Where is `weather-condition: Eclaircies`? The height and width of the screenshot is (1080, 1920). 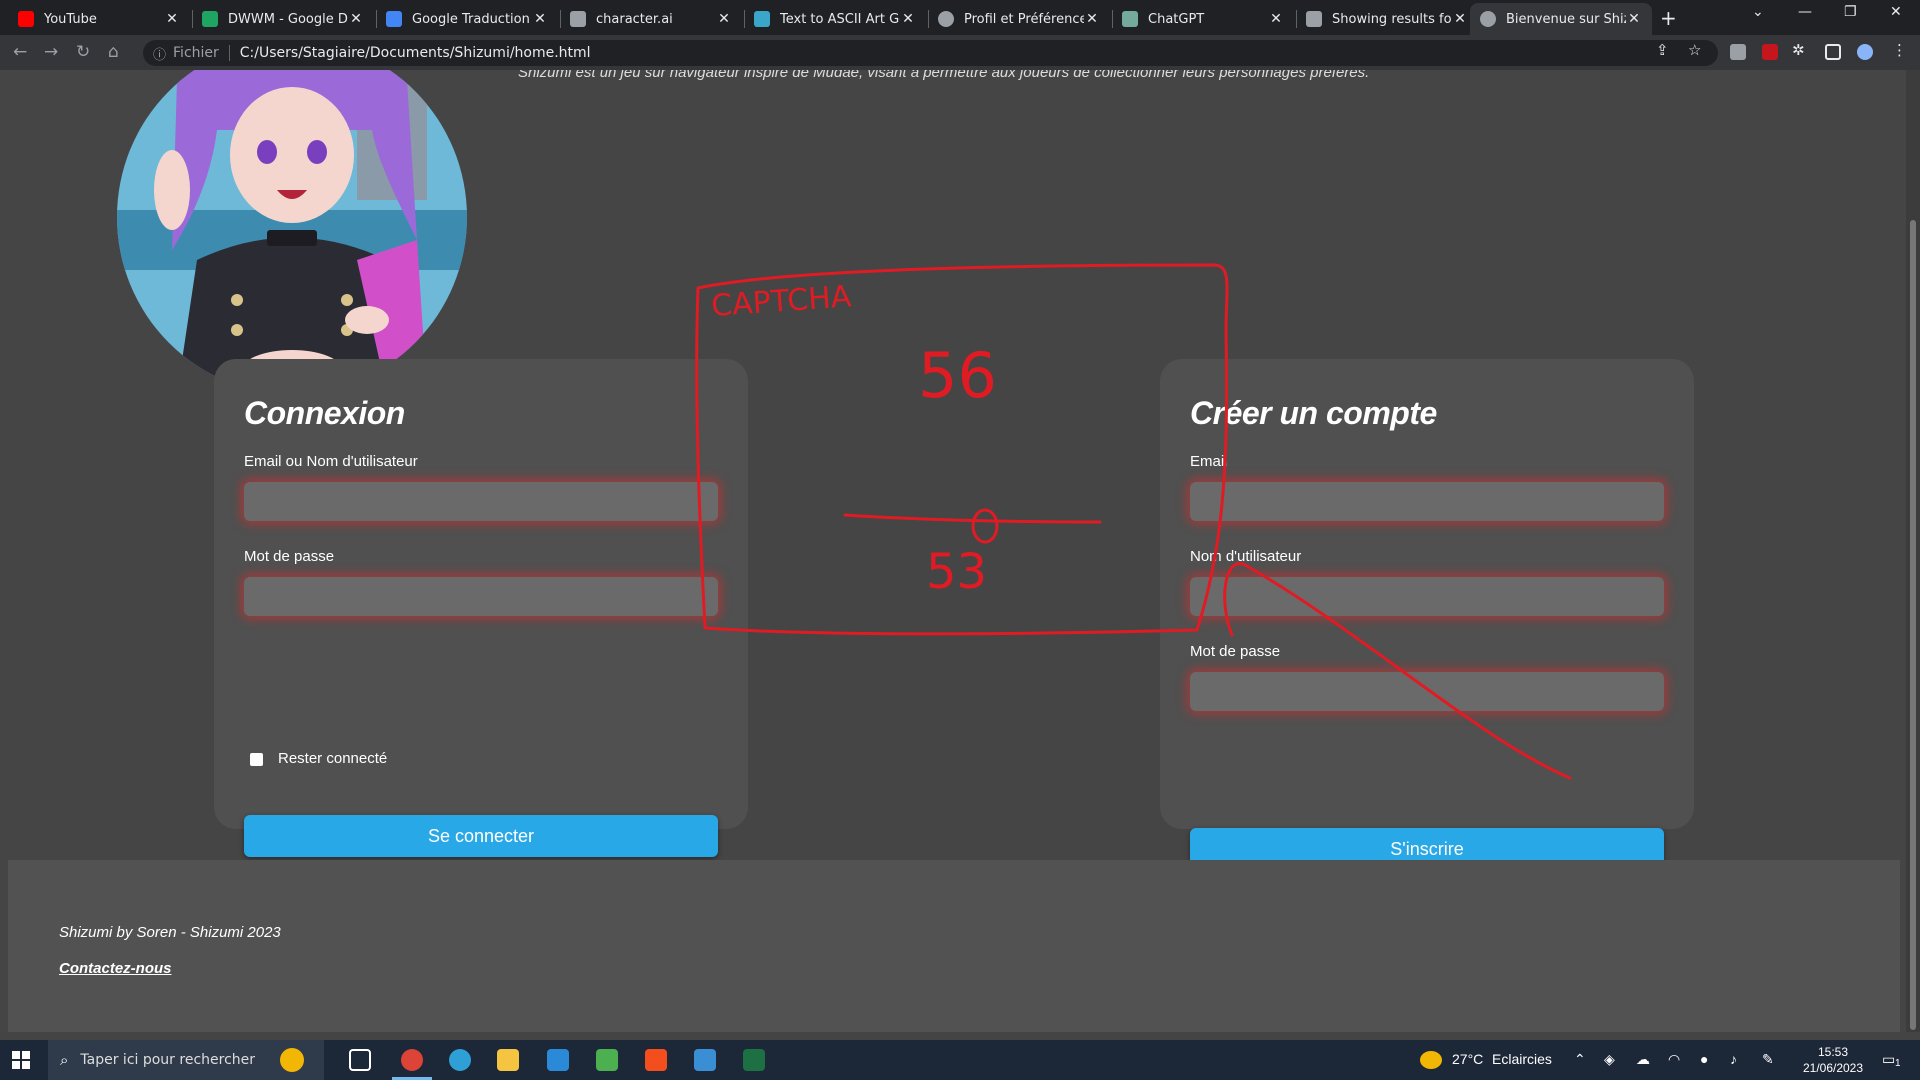 weather-condition: Eclaircies is located at coordinates (1522, 1059).